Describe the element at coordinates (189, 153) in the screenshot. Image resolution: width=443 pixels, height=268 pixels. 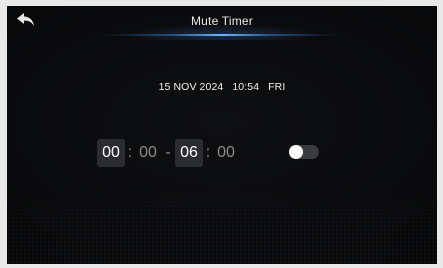
I see `end-hour-field: 06` at that location.